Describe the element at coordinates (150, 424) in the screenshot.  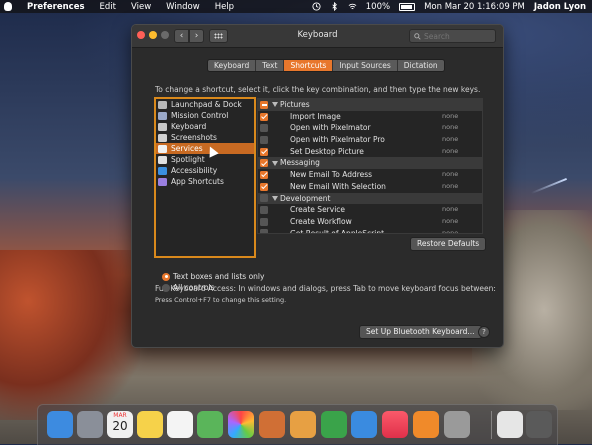
I see `notes-icon` at that location.